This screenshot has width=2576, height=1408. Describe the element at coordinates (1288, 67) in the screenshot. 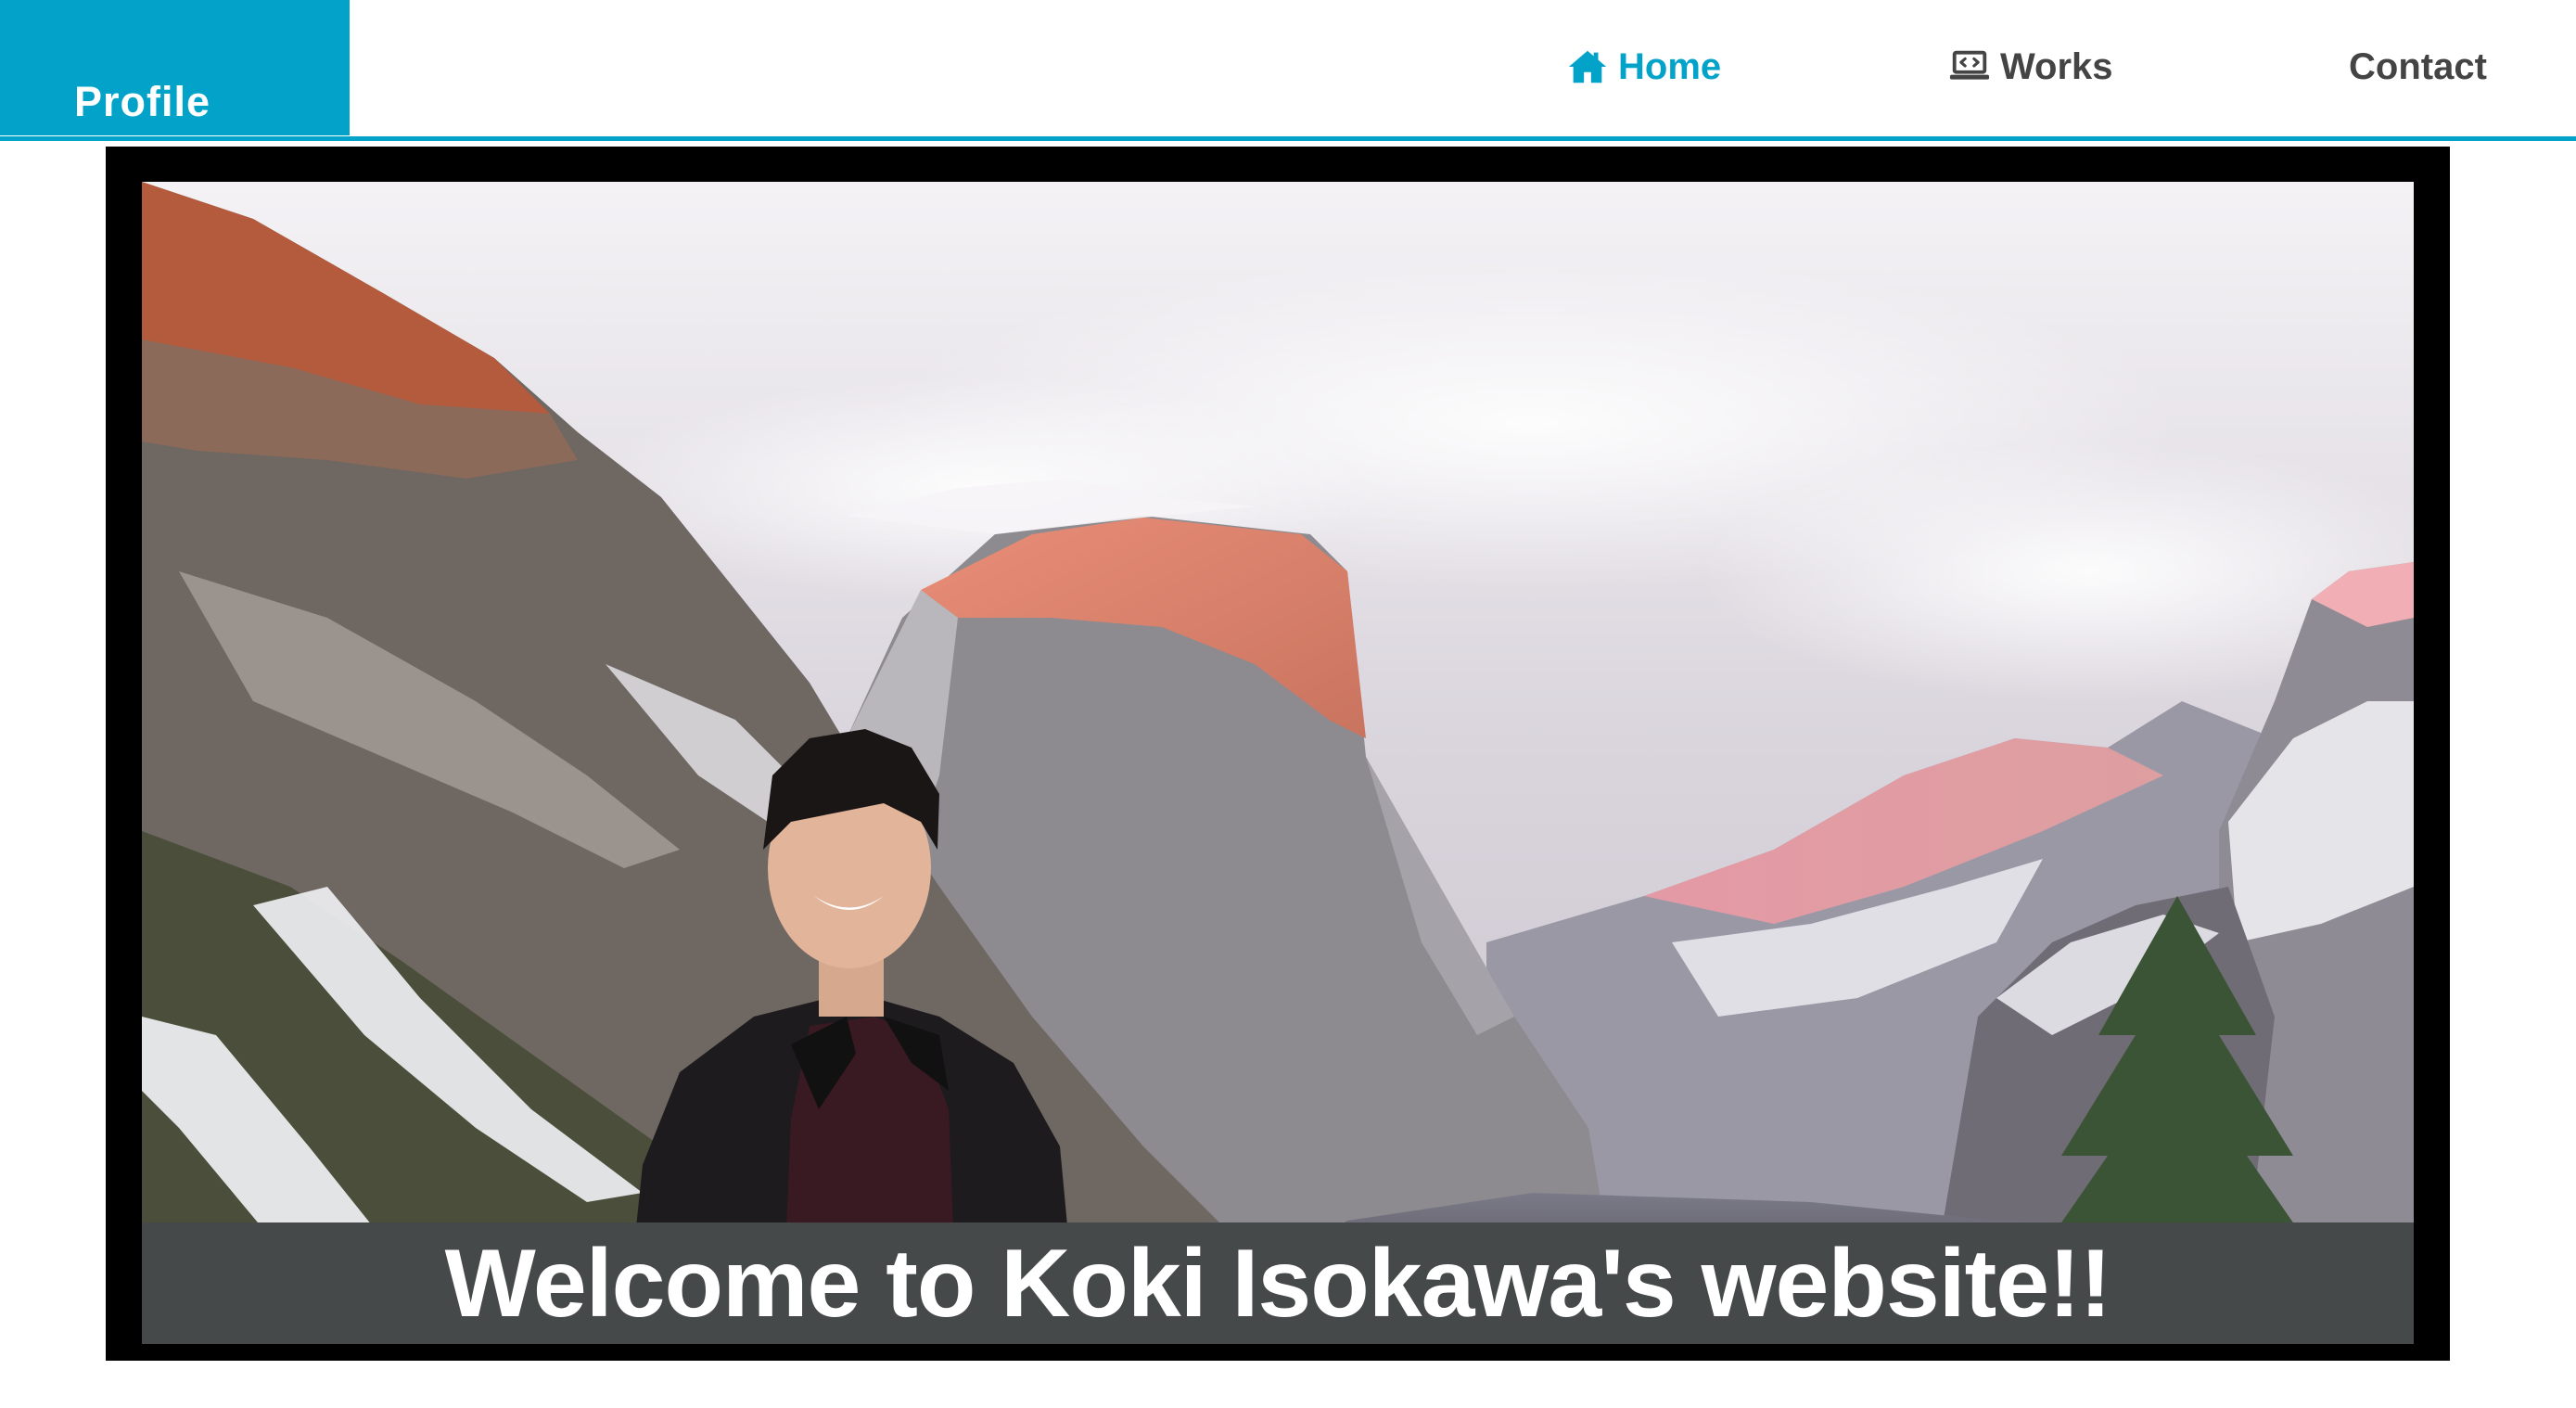

I see `site-header: Profile Home Works Contact` at that location.